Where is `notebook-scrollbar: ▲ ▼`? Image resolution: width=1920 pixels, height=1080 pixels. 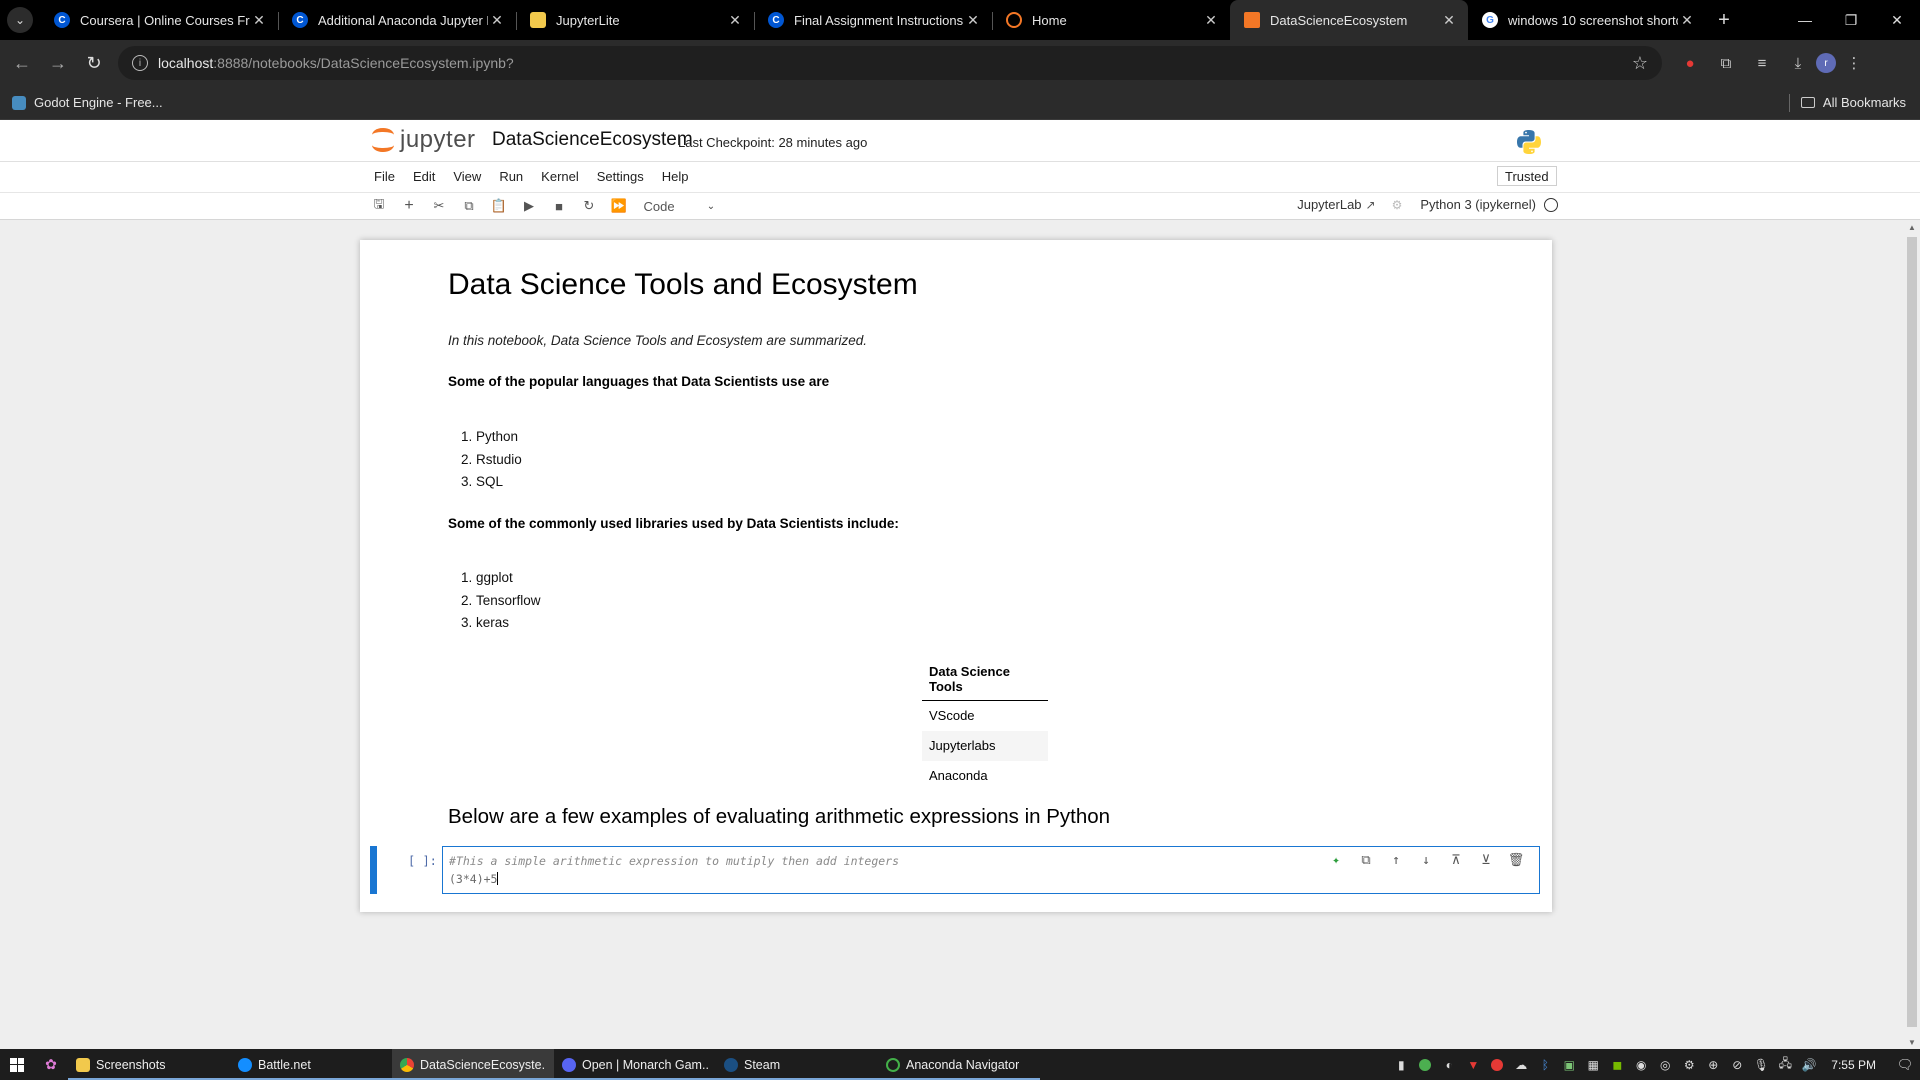 notebook-scrollbar: ▲ ▼ is located at coordinates (1912, 635).